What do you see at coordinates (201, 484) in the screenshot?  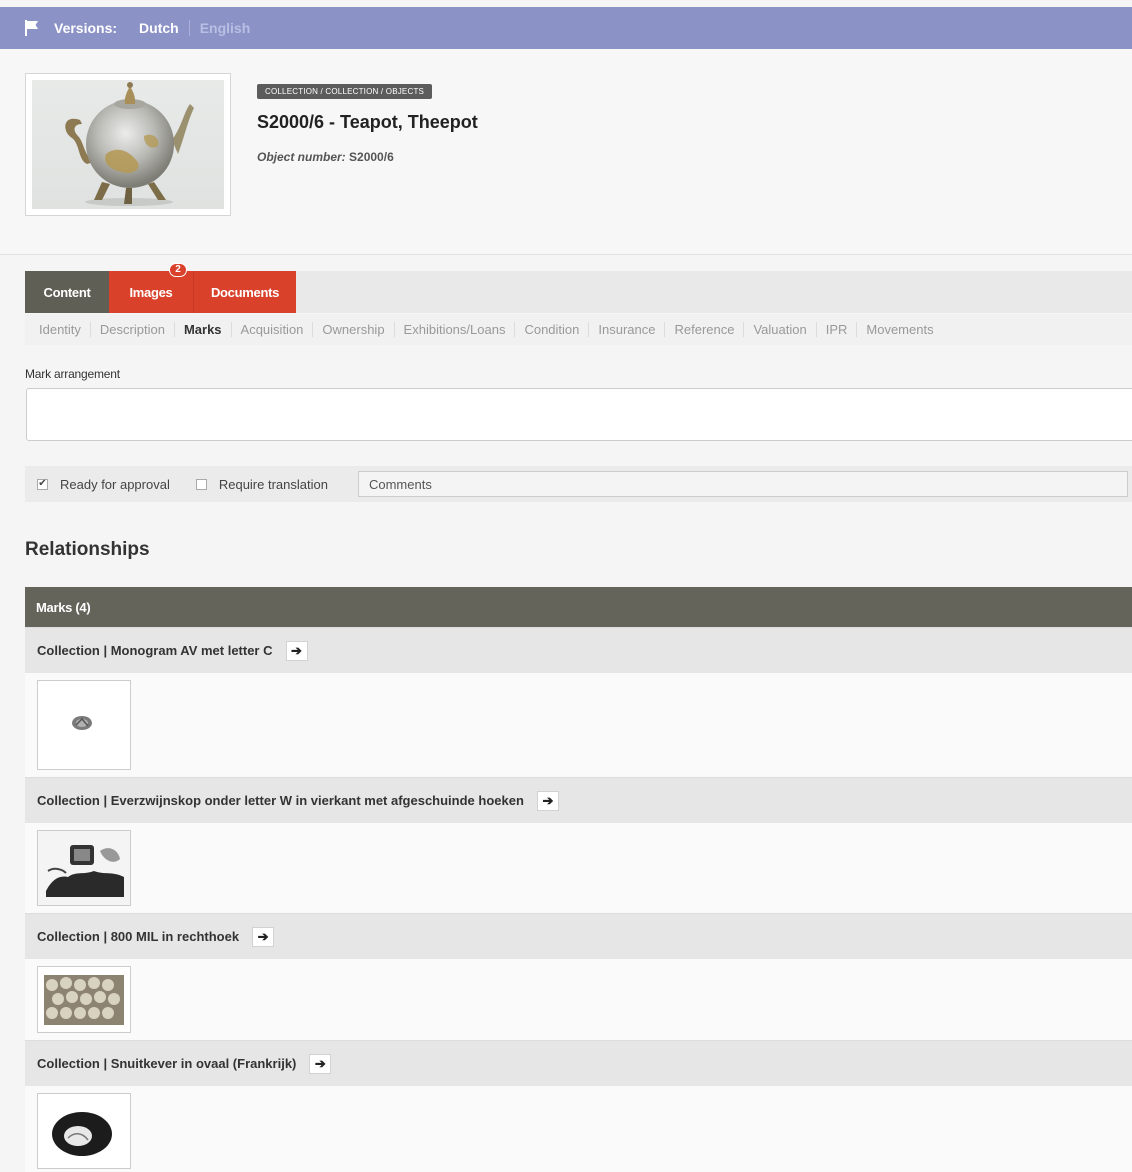 I see `require-translation-checkbox` at bounding box center [201, 484].